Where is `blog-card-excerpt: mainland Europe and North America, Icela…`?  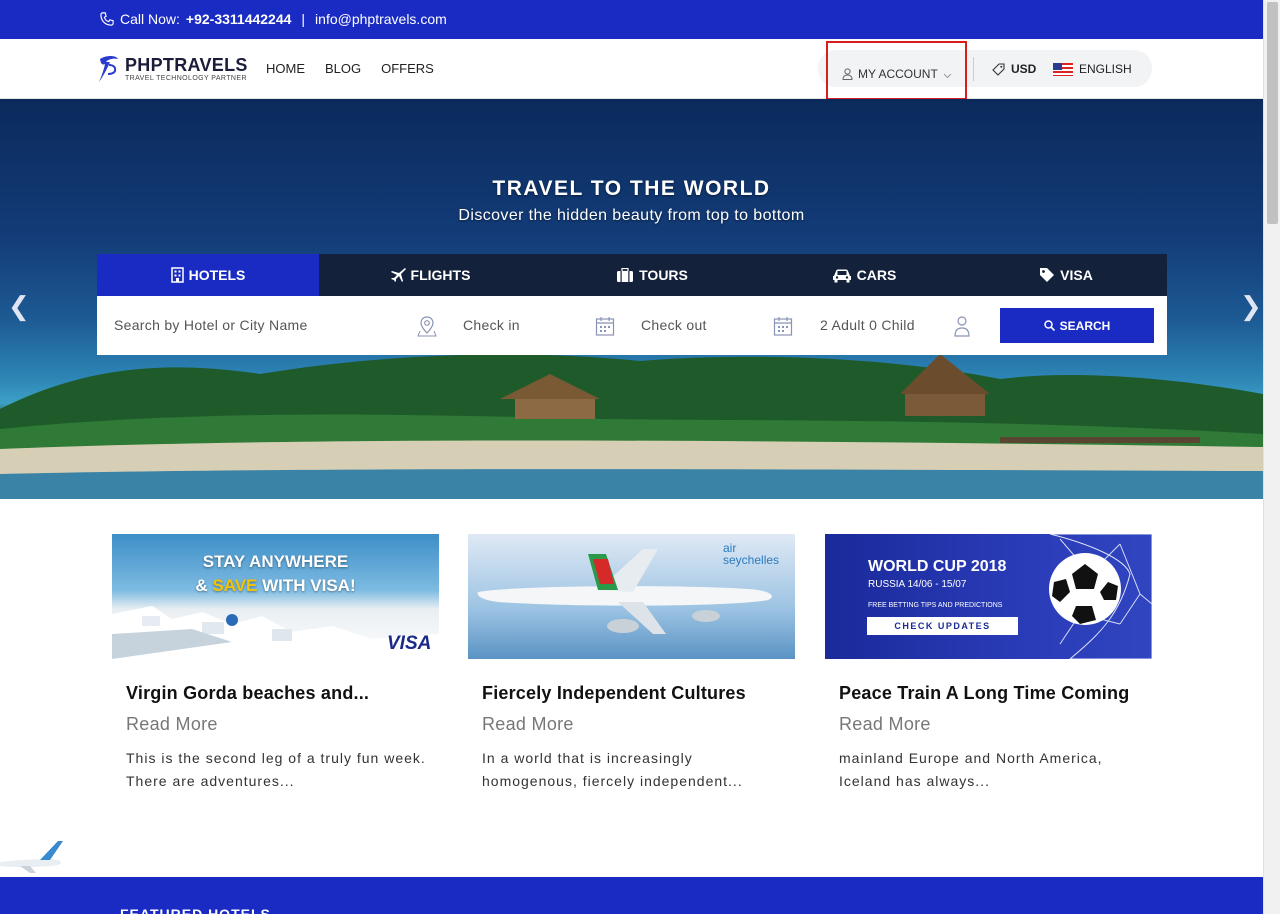
blog-card-excerpt: mainland Europe and North America, Icela… is located at coordinates (971, 769).